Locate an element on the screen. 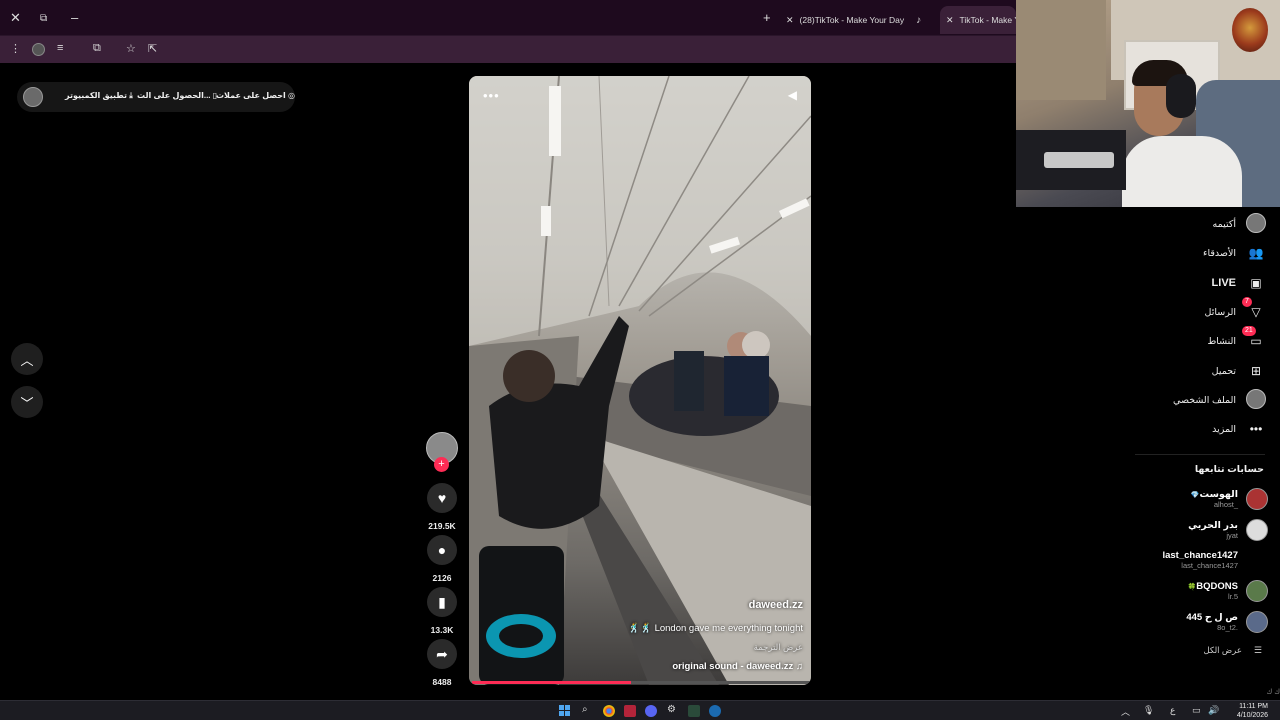  following-account: ص ل ح 445 8o_t2. is located at coordinates (1227, 622).